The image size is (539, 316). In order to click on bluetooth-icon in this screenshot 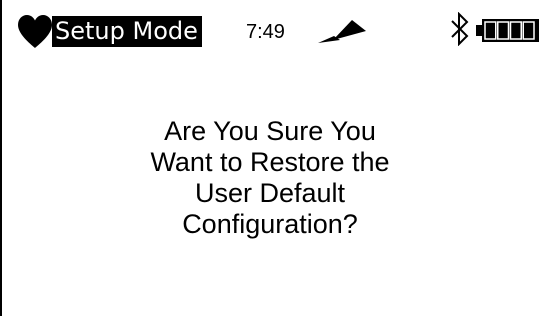, I will do `click(460, 29)`.